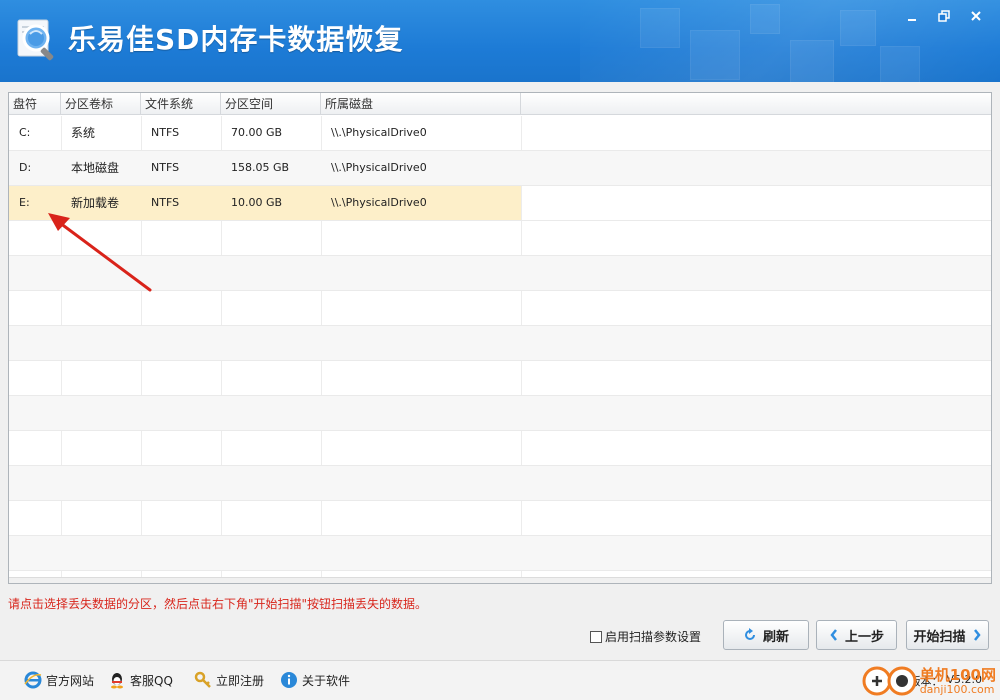 This screenshot has height=700, width=1000. What do you see at coordinates (35, 104) in the screenshot?
I see `column-drive: 盘符` at bounding box center [35, 104].